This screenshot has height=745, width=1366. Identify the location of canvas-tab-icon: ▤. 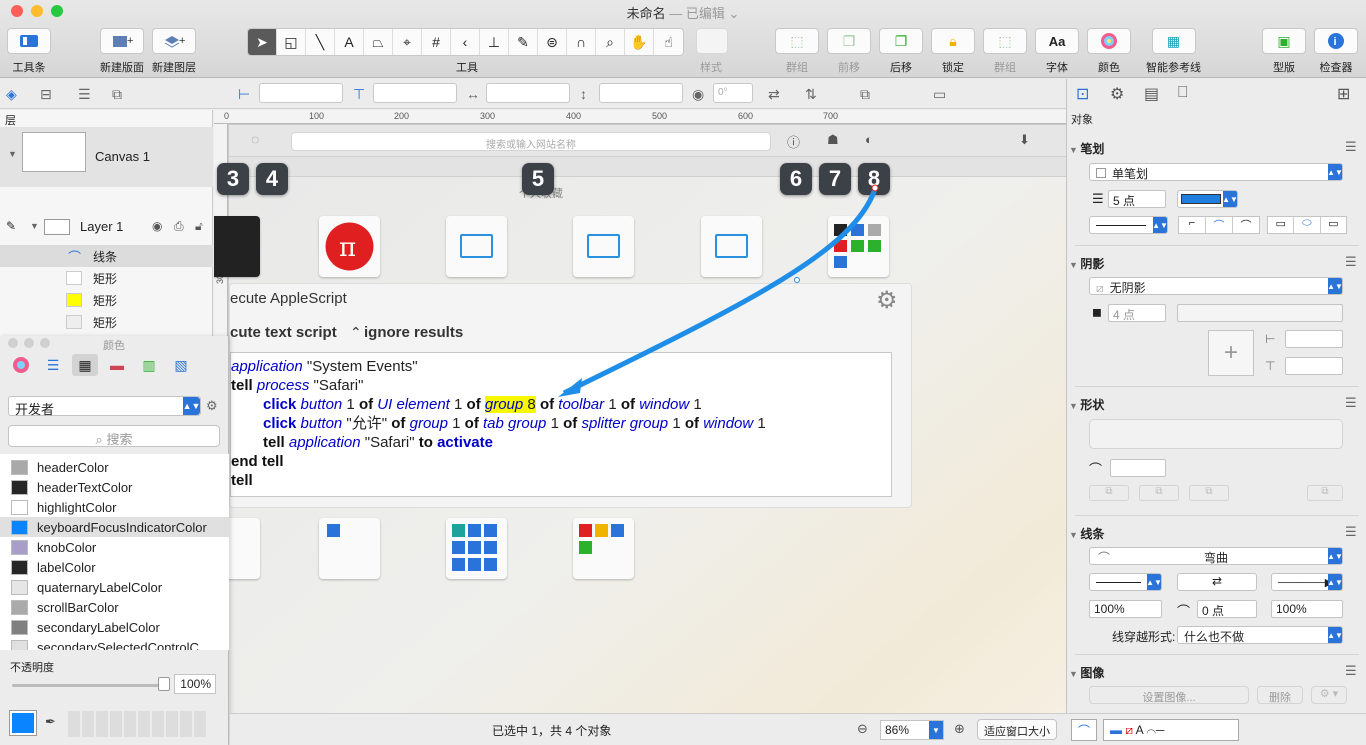
(1151, 94).